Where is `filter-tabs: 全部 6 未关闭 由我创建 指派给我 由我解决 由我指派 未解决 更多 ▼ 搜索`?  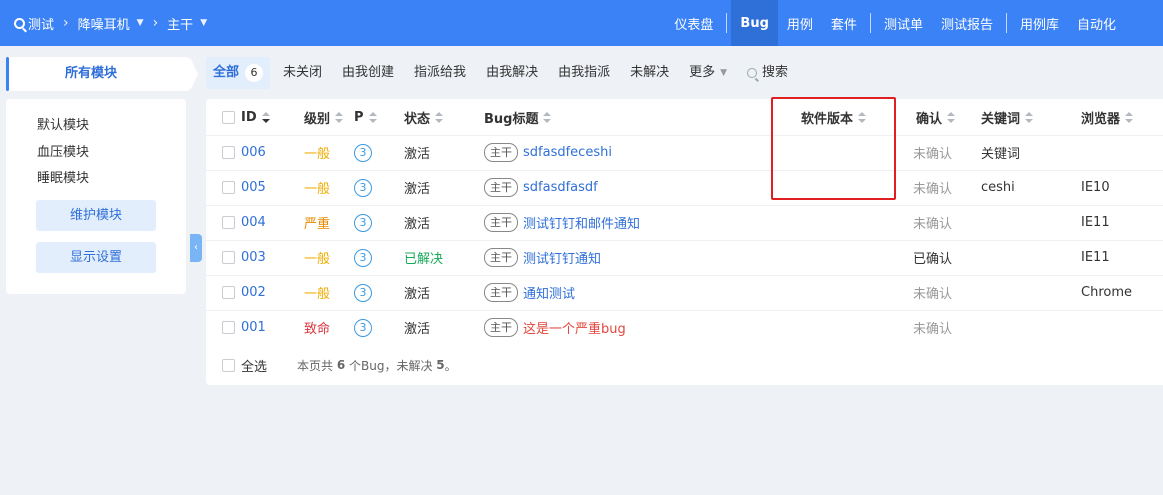
filter-tabs: 全部 6 未关闭 由我创建 指派给我 由我解决 由我指派 未解决 更多 ▼ 搜索 is located at coordinates (503, 73).